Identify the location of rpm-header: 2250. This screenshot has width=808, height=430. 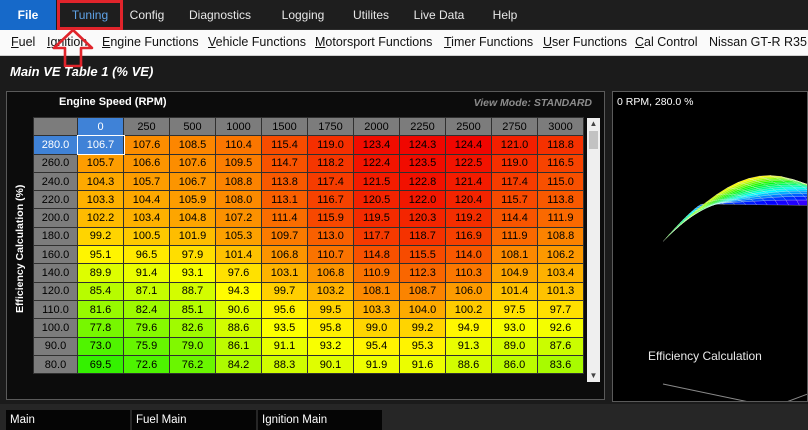
(422, 126).